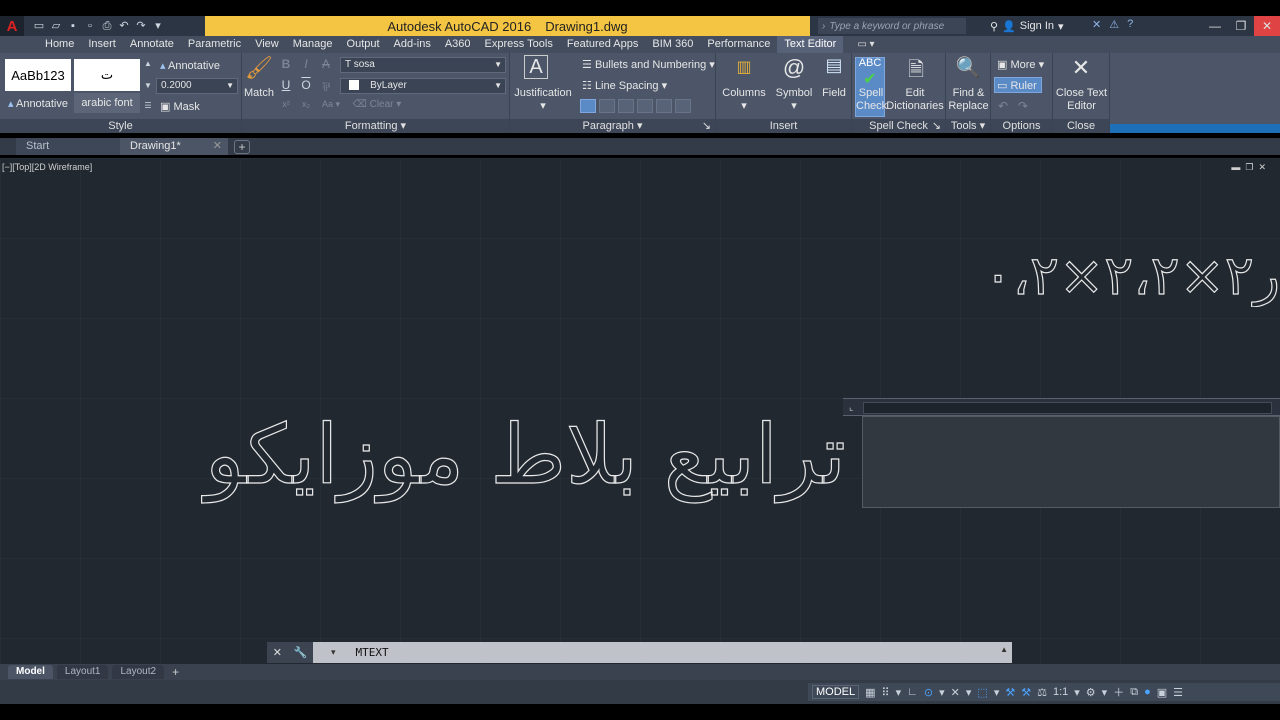 The width and height of the screenshot is (1280, 720). I want to click on undo-icon: ↶, so click(1003, 106).